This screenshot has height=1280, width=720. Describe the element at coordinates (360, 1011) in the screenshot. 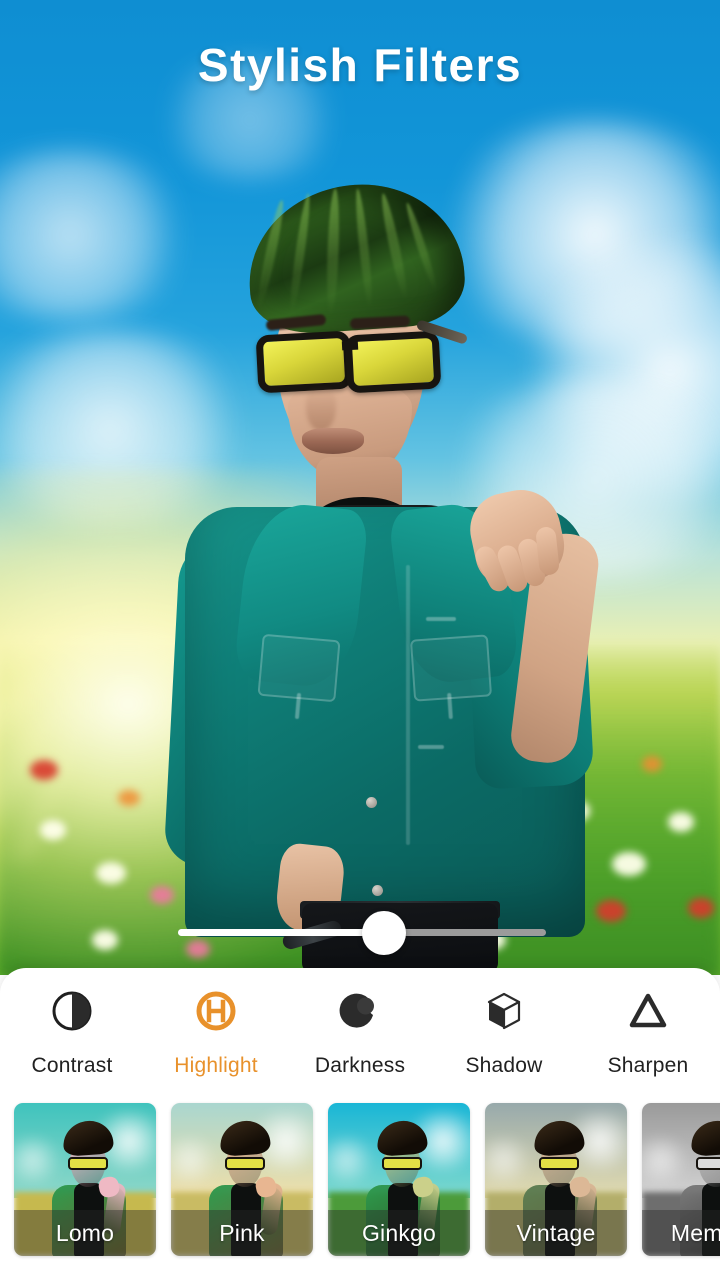

I see `darkness-icon` at that location.